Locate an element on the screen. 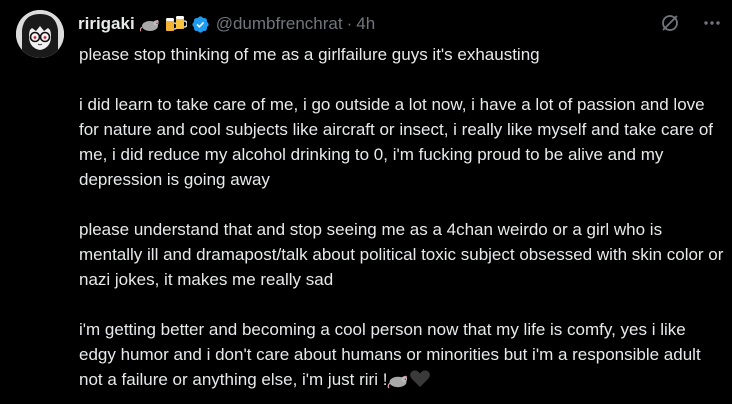  tweet-header: ririgaki @dumbfrenchrat · 4h is located at coordinates (226, 24).